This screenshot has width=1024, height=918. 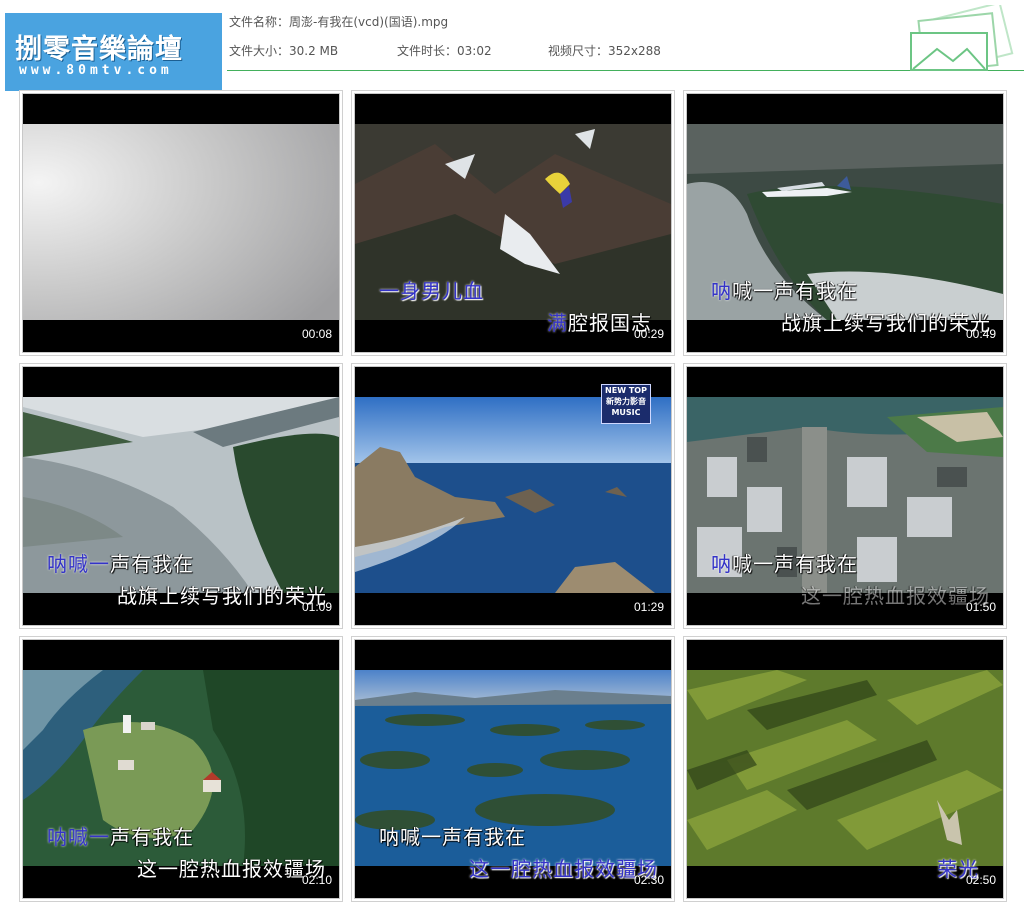 I want to click on thumbnail-9: 荣光 02:50, so click(x=845, y=769).